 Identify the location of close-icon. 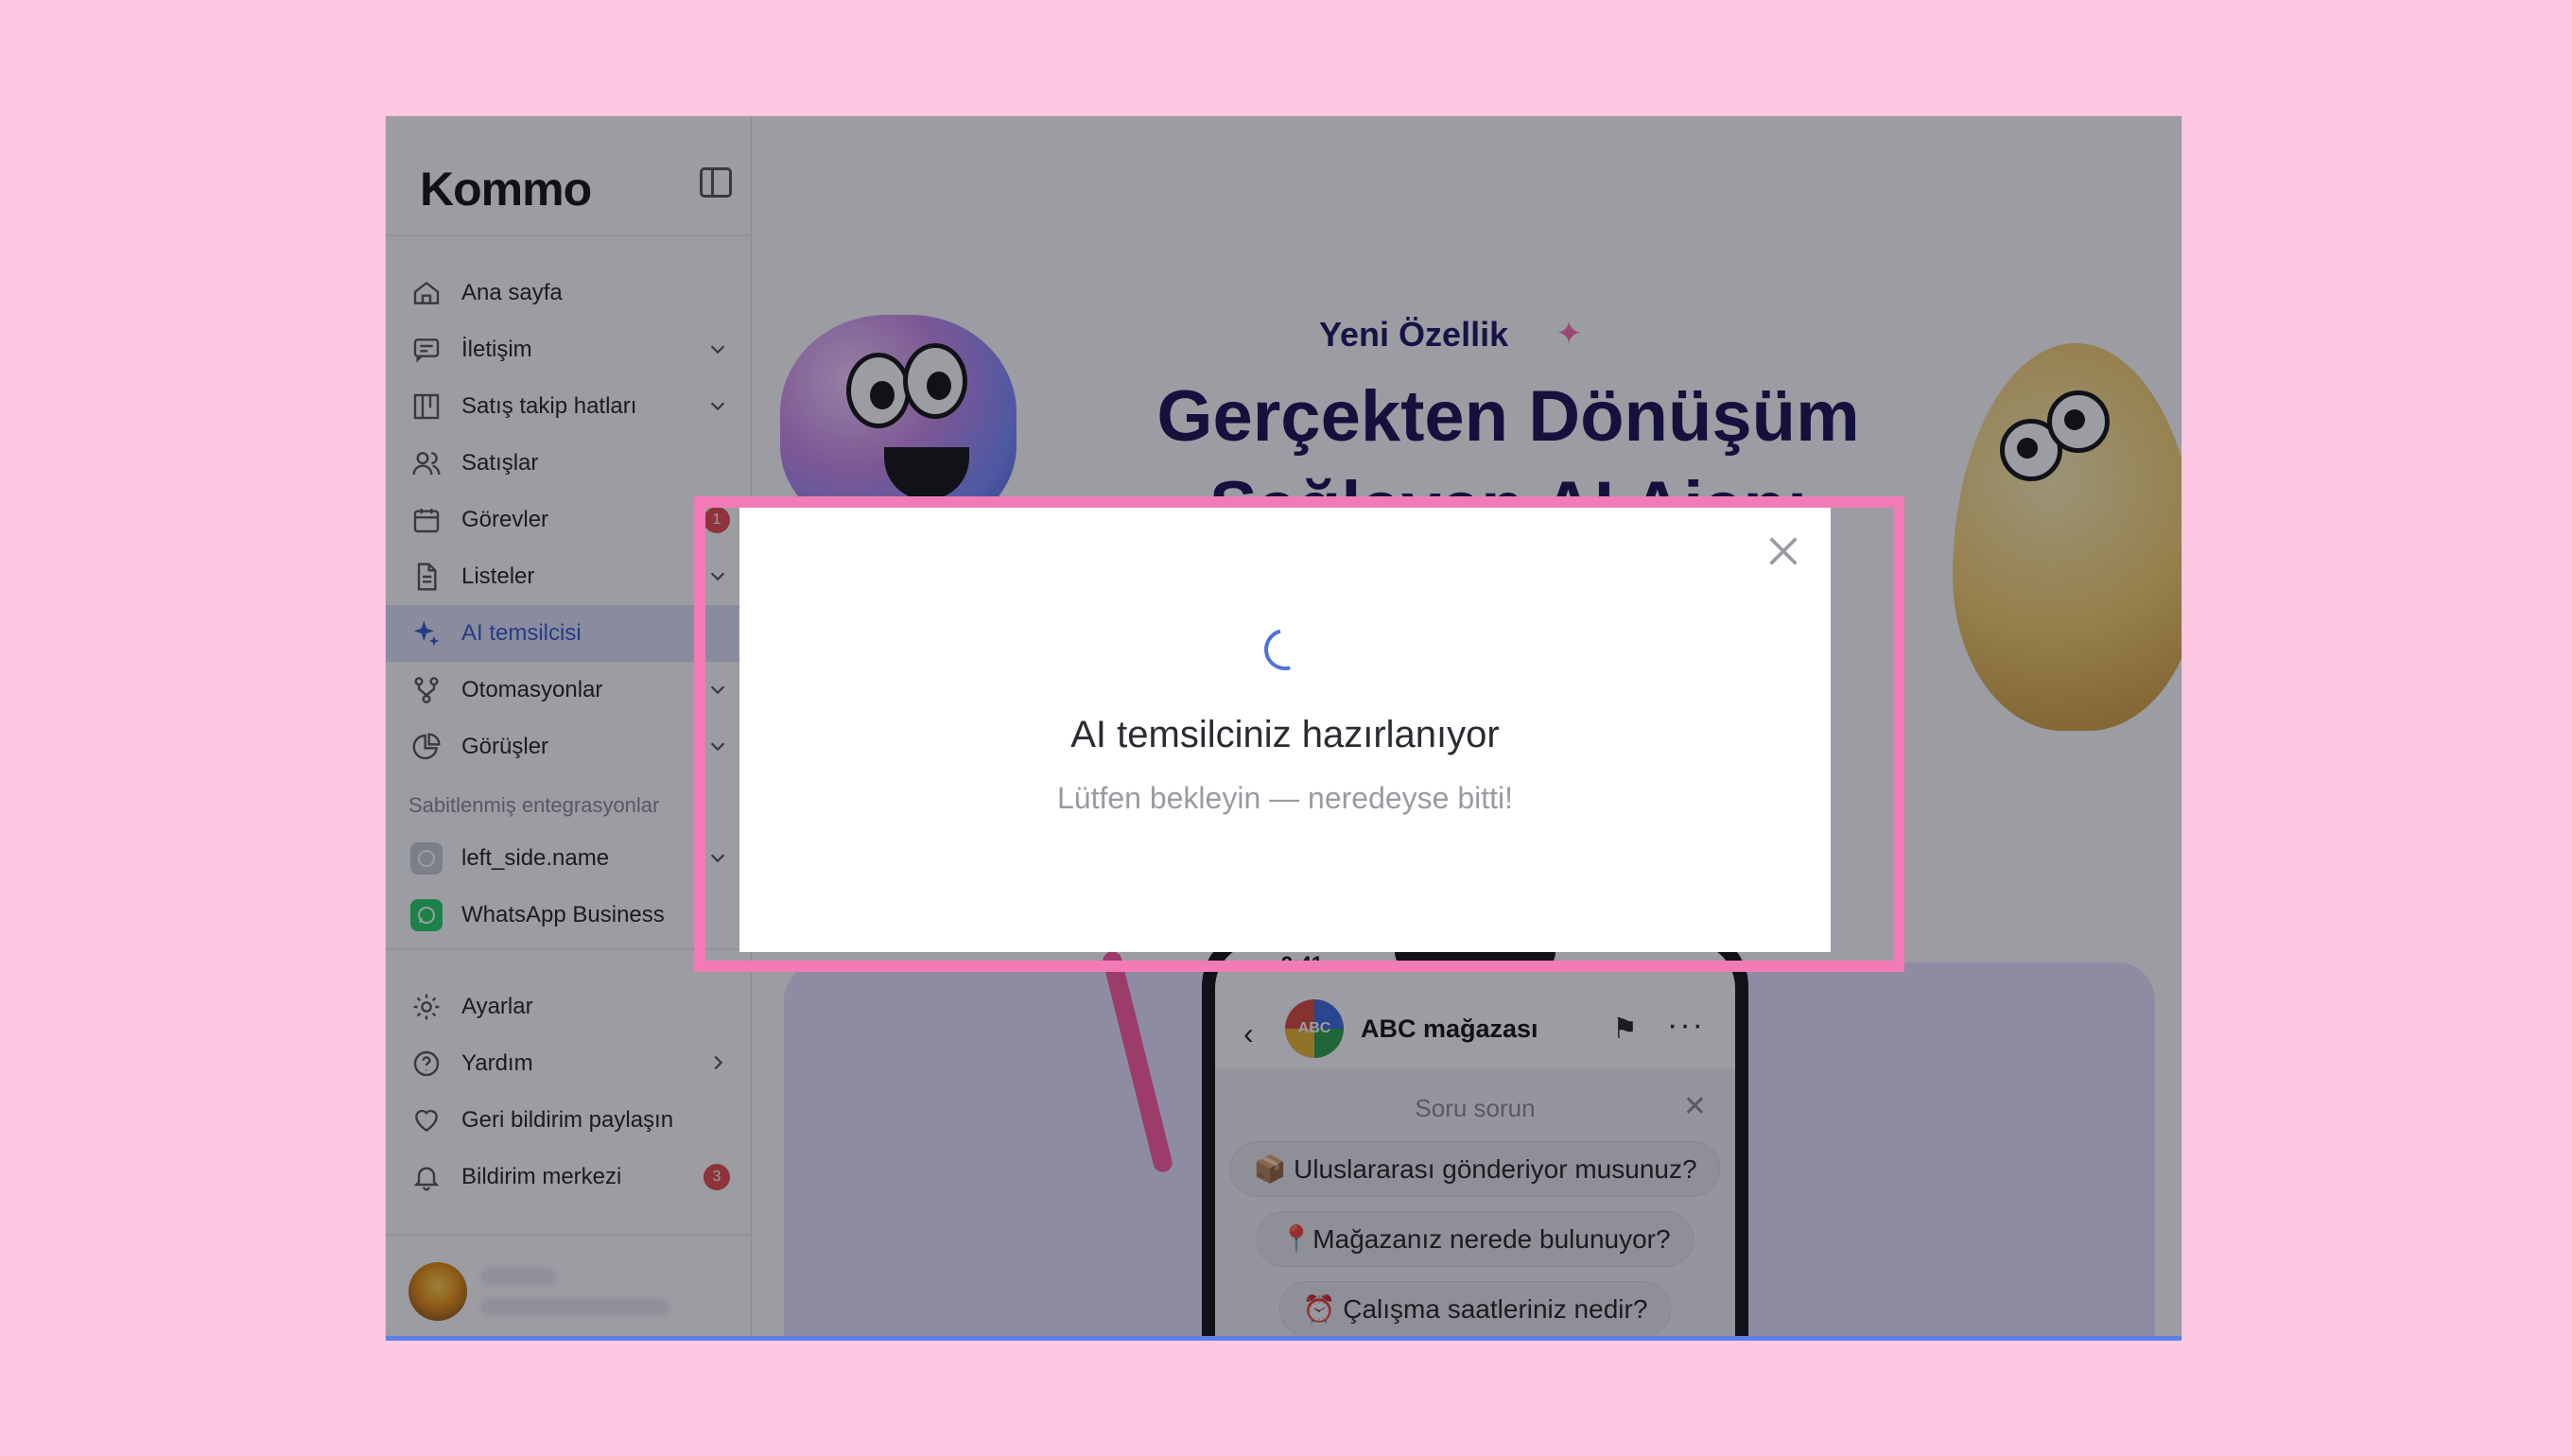
(1783, 551).